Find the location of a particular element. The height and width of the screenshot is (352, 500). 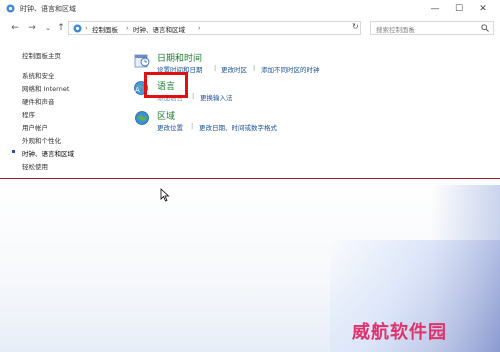

window-title: 时钟、语言和区域 is located at coordinates (48, 9).